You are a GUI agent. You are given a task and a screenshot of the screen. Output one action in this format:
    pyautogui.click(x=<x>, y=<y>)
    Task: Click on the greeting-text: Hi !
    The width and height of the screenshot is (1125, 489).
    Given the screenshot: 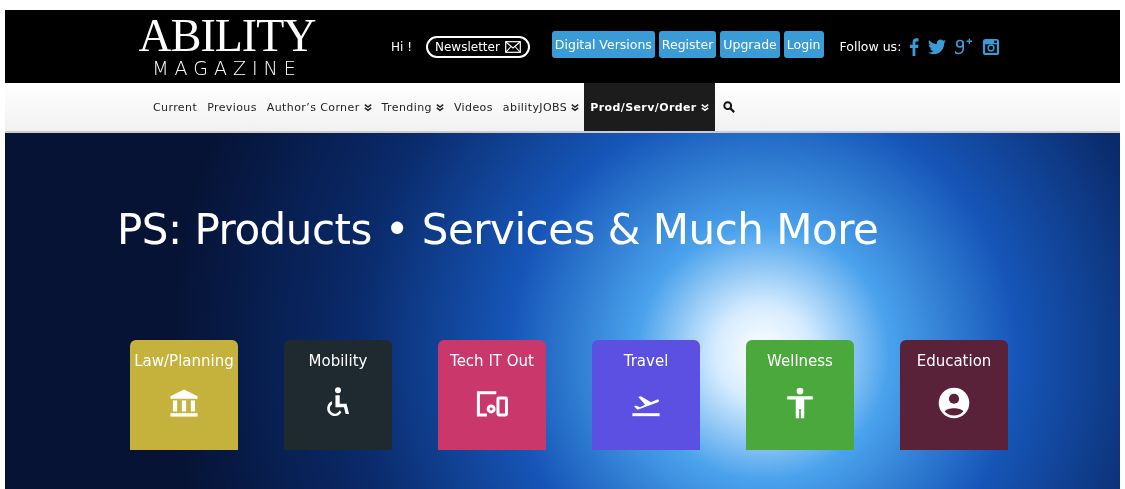 What is the action you would take?
    pyautogui.click(x=401, y=46)
    